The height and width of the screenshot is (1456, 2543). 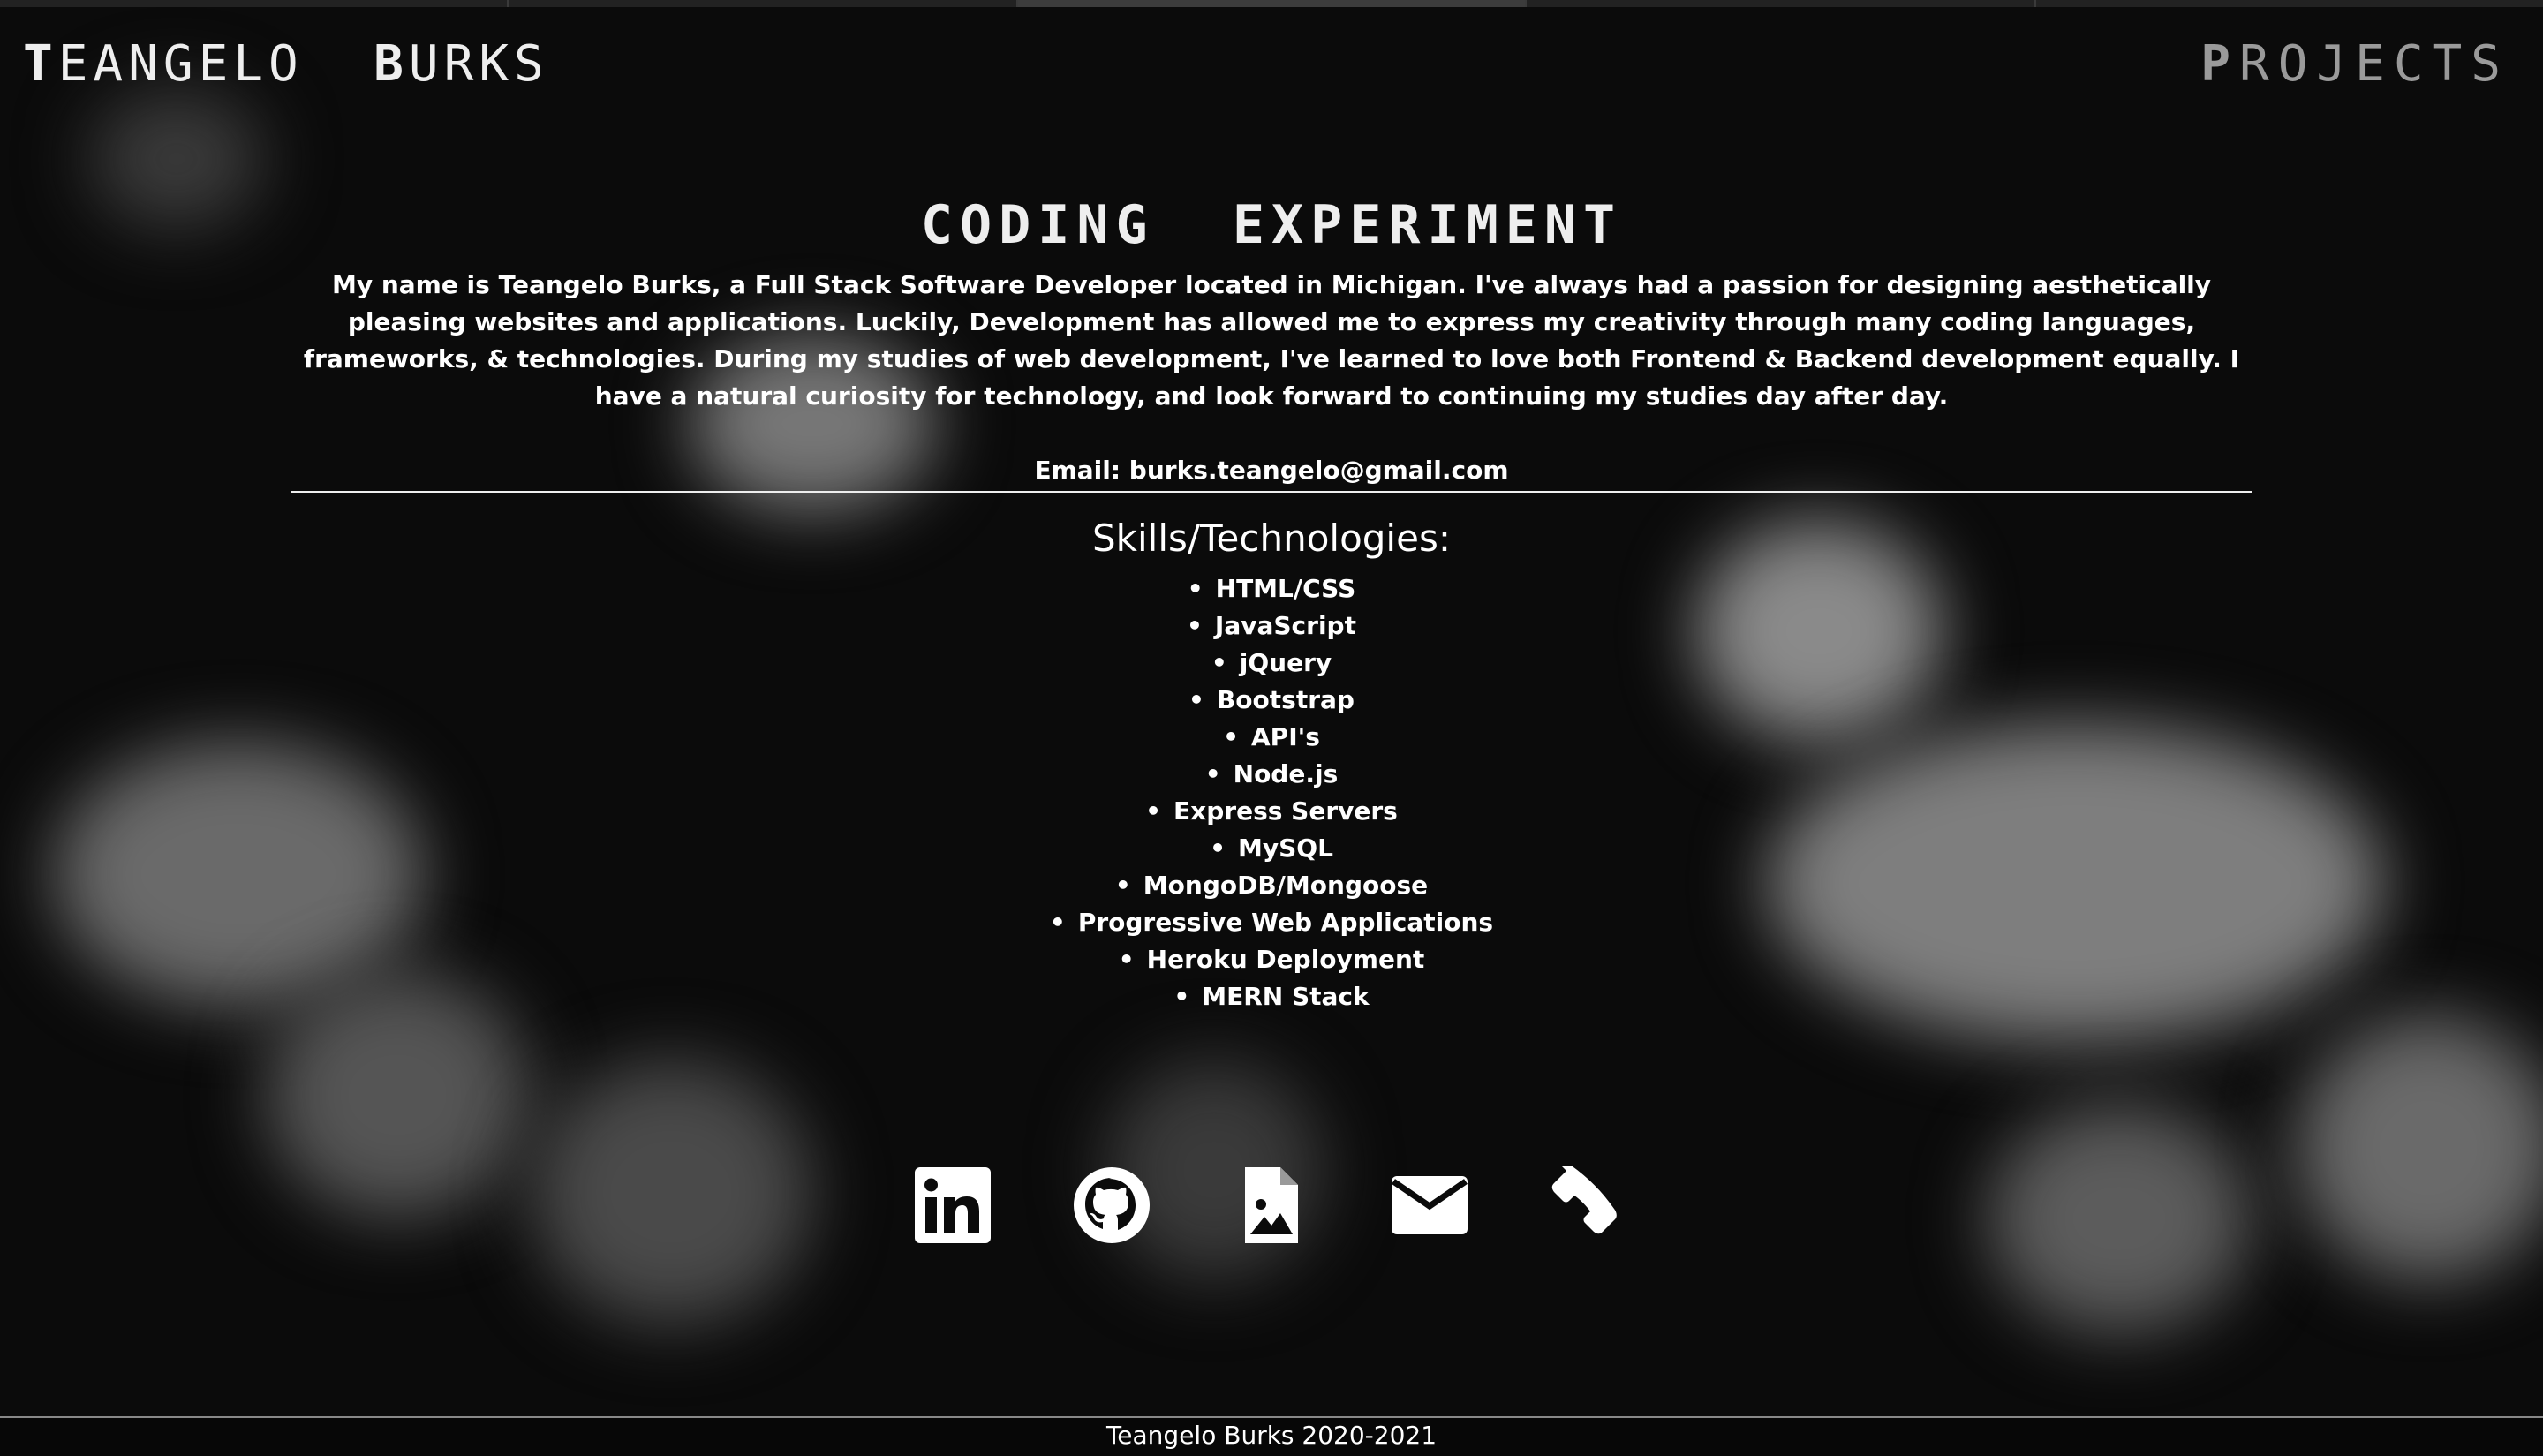 I want to click on skill-item: Node.js, so click(x=1271, y=774).